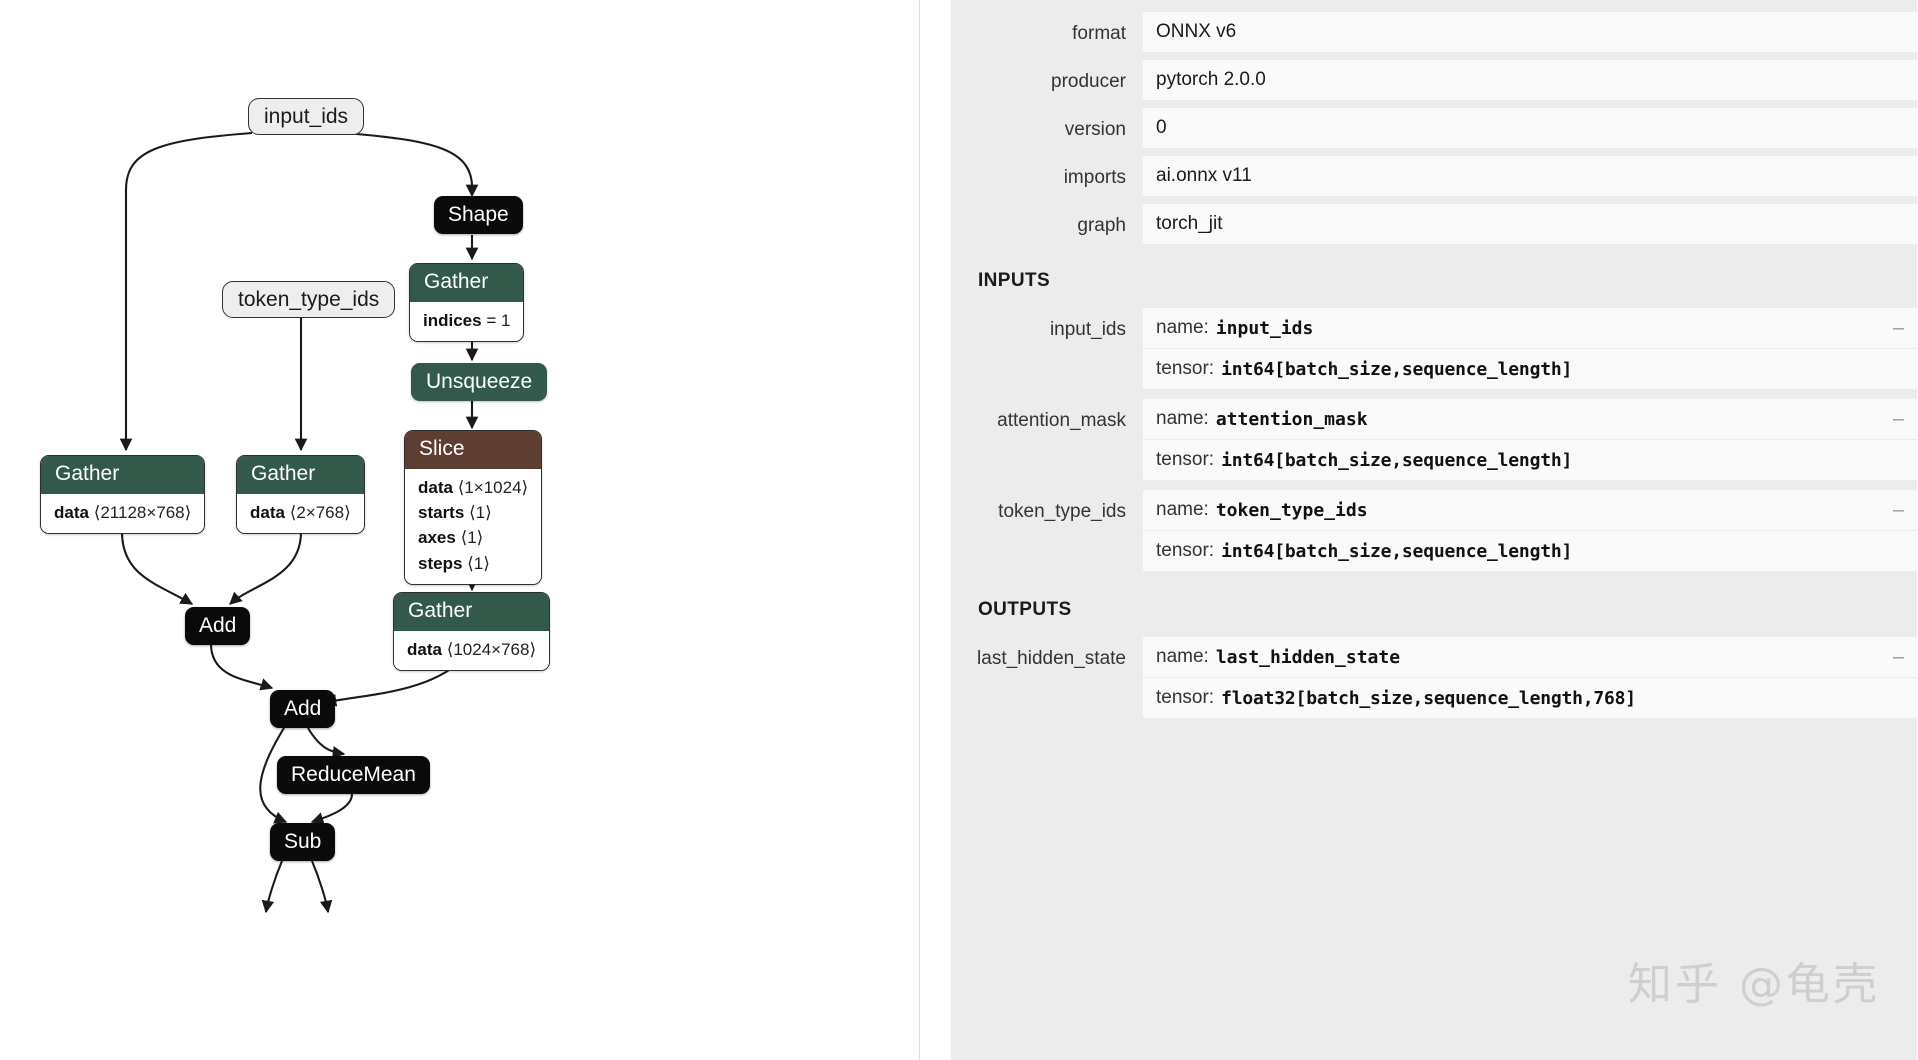  What do you see at coordinates (1014, 280) in the screenshot?
I see `inputs-section-title: INPUTS` at bounding box center [1014, 280].